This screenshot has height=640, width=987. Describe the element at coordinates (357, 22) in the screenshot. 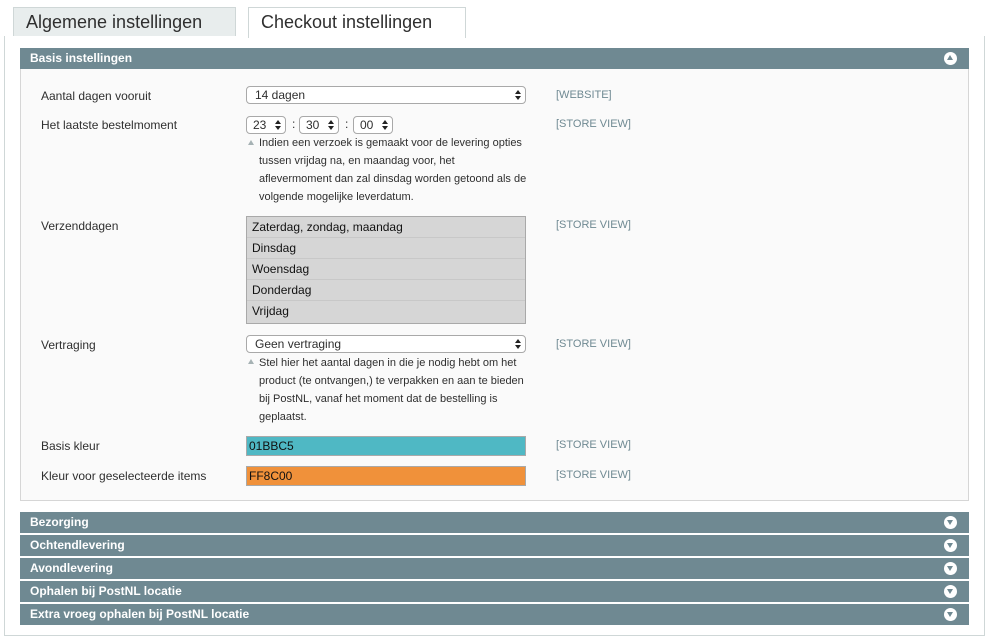

I see `tab-checkout-settings: Checkout instellingen` at that location.